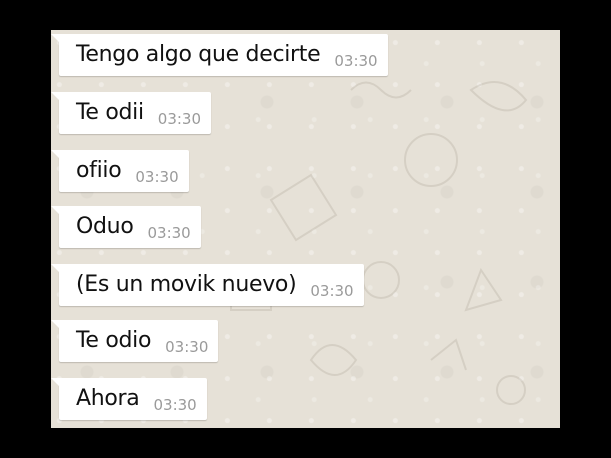  Describe the element at coordinates (186, 284) in the screenshot. I see `message-text: (Es un movik nuevo)` at that location.